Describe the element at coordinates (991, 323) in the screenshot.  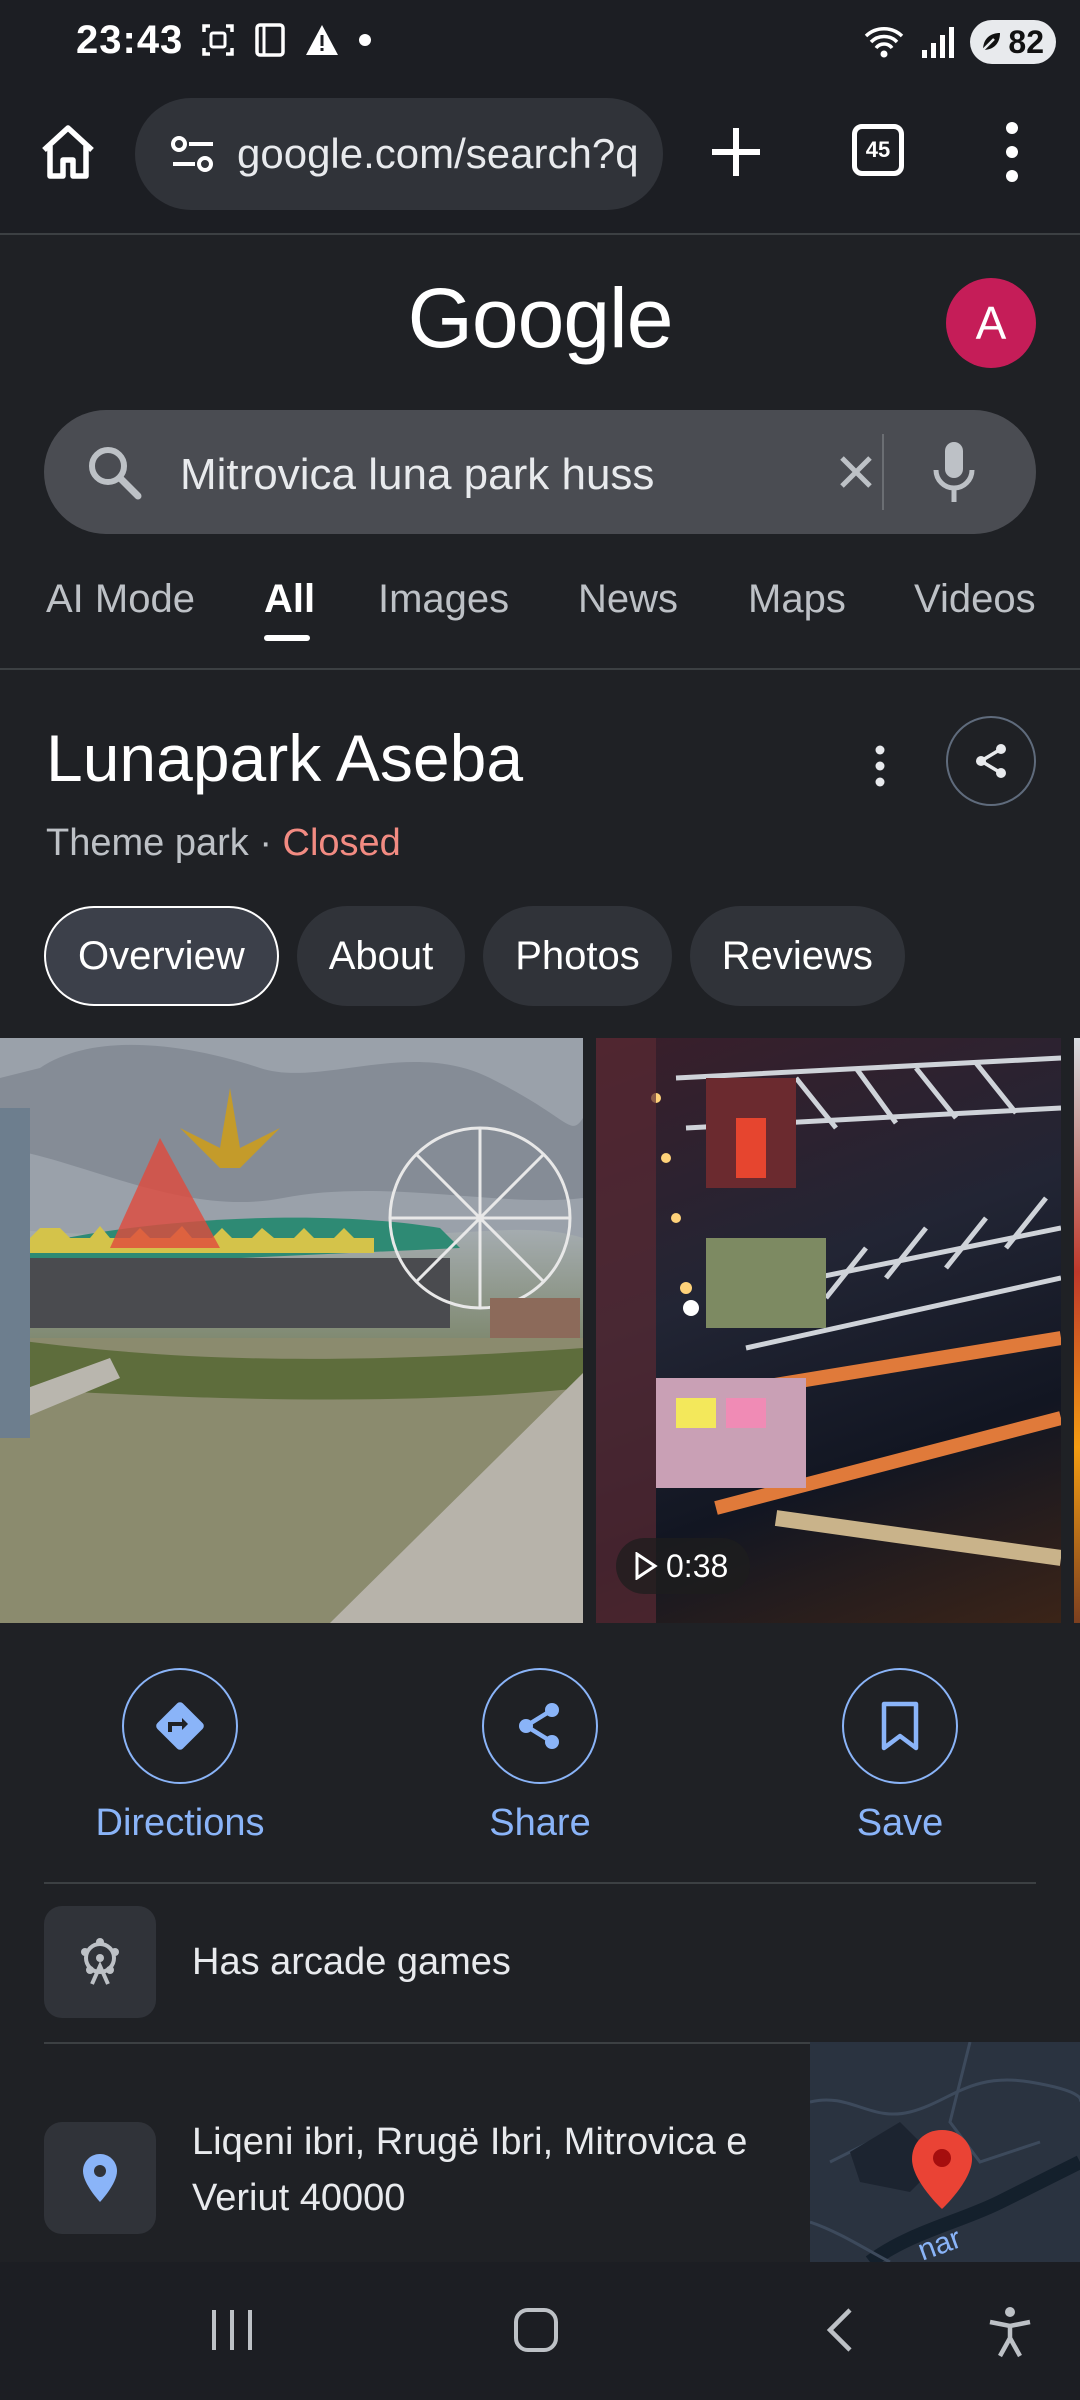
I see `account-avatar: A` at that location.